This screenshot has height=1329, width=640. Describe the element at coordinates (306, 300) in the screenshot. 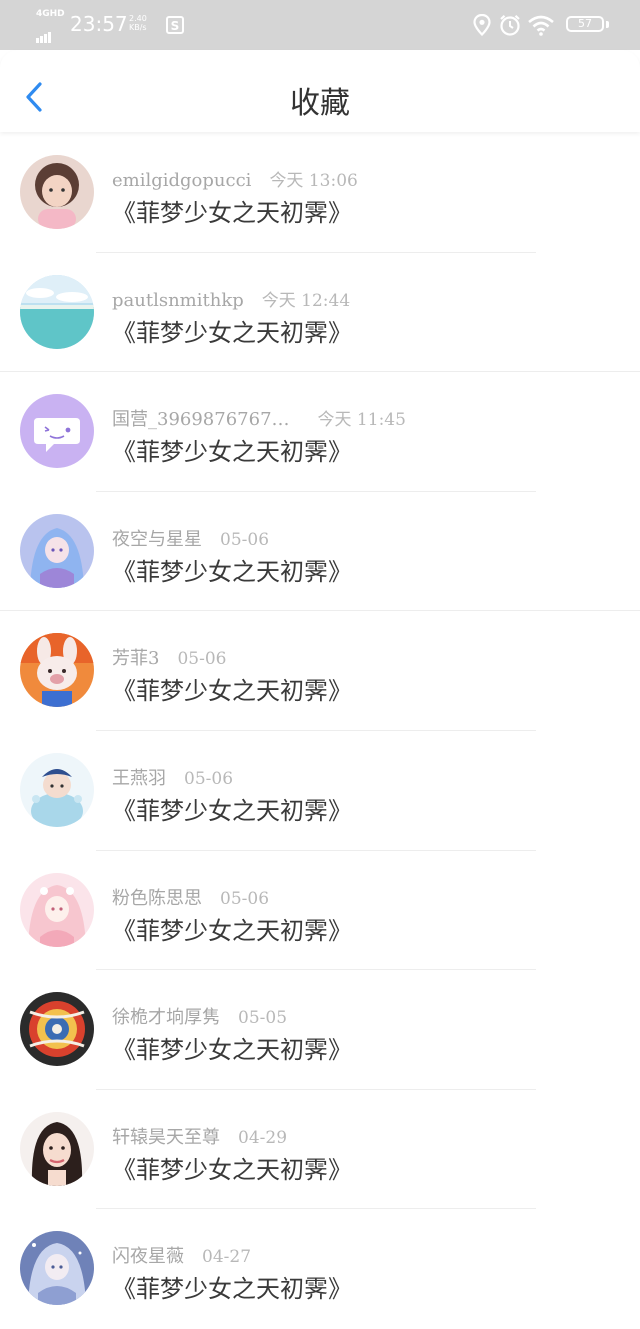

I see `timestamp: 今天 12:44` at that location.